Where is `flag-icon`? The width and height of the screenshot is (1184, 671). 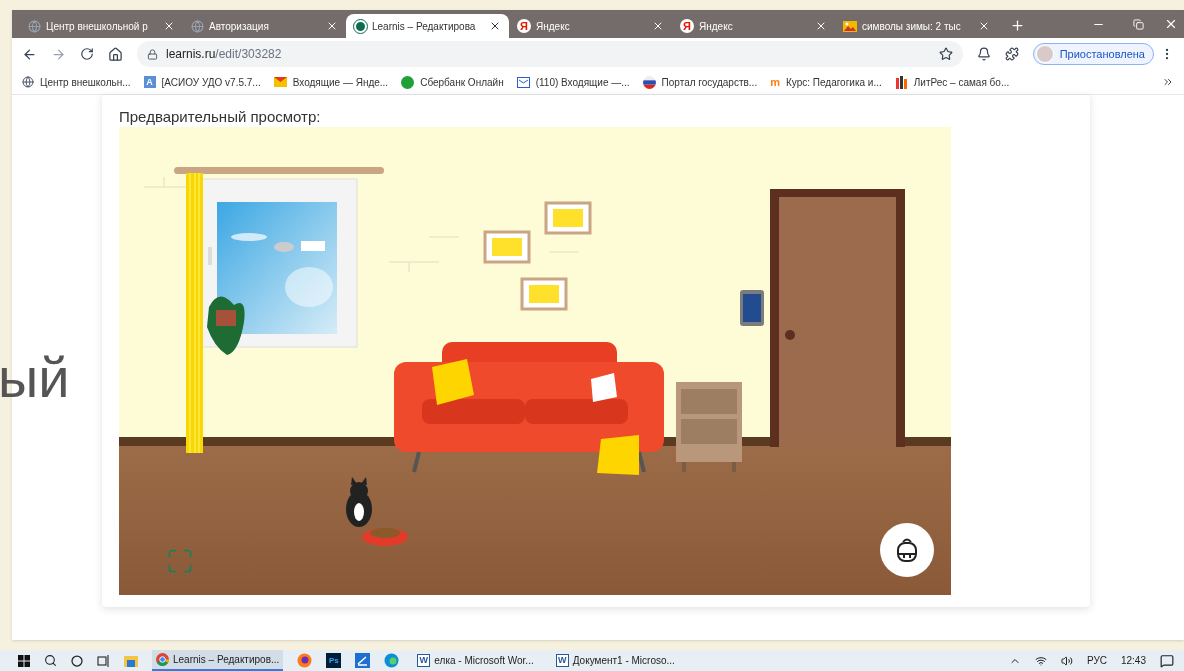
flag-icon is located at coordinates (649, 82).